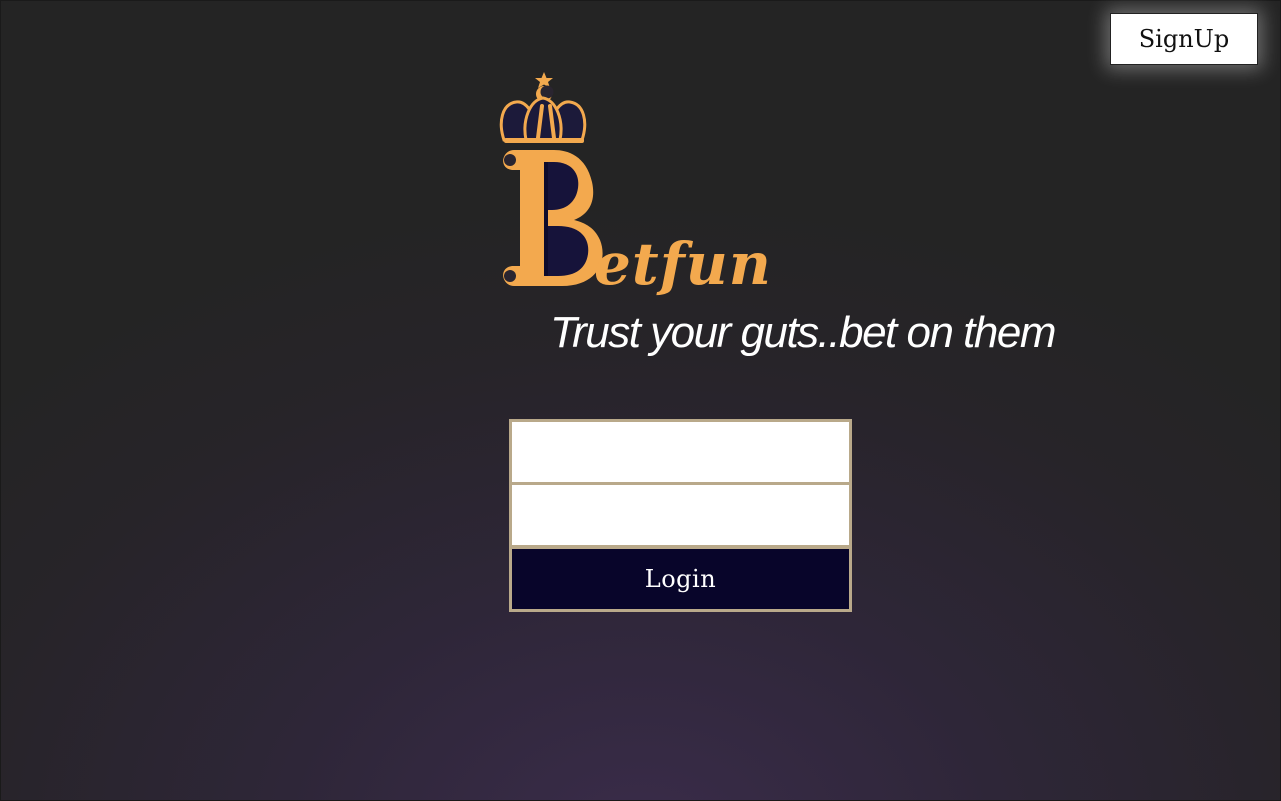 The image size is (1281, 801). What do you see at coordinates (553, 218) in the screenshot?
I see `b-letter-mark` at bounding box center [553, 218].